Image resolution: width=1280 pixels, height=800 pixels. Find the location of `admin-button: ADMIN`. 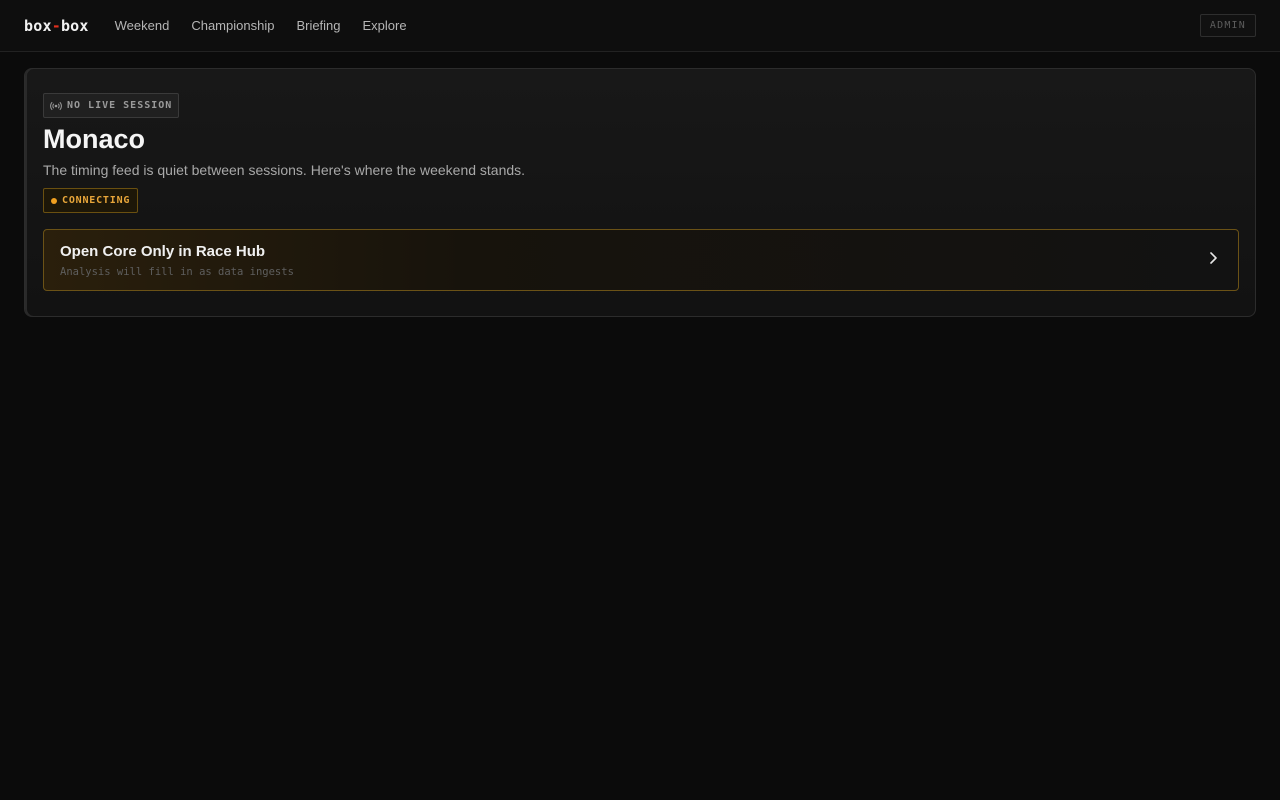

admin-button: ADMIN is located at coordinates (1227, 25).